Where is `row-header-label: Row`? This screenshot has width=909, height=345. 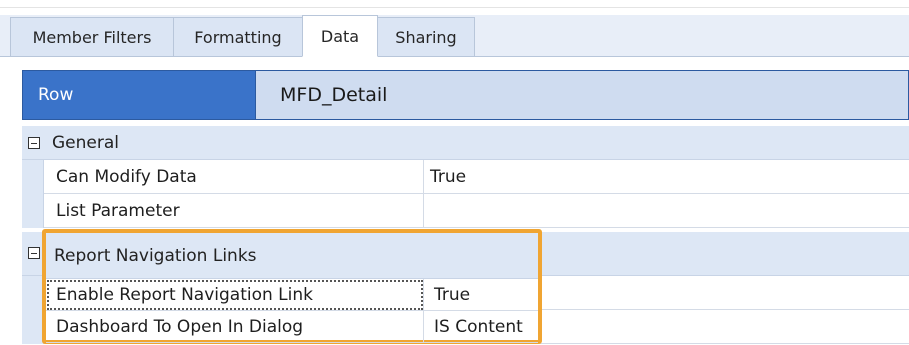
row-header-label: Row is located at coordinates (56, 95).